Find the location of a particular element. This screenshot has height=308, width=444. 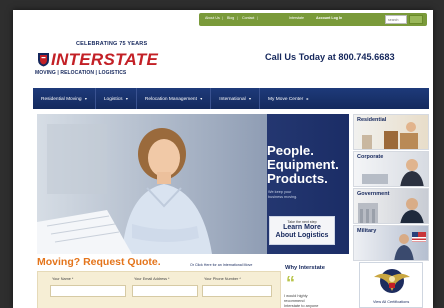

tile-corporate: Corporate is located at coordinates (391, 169).